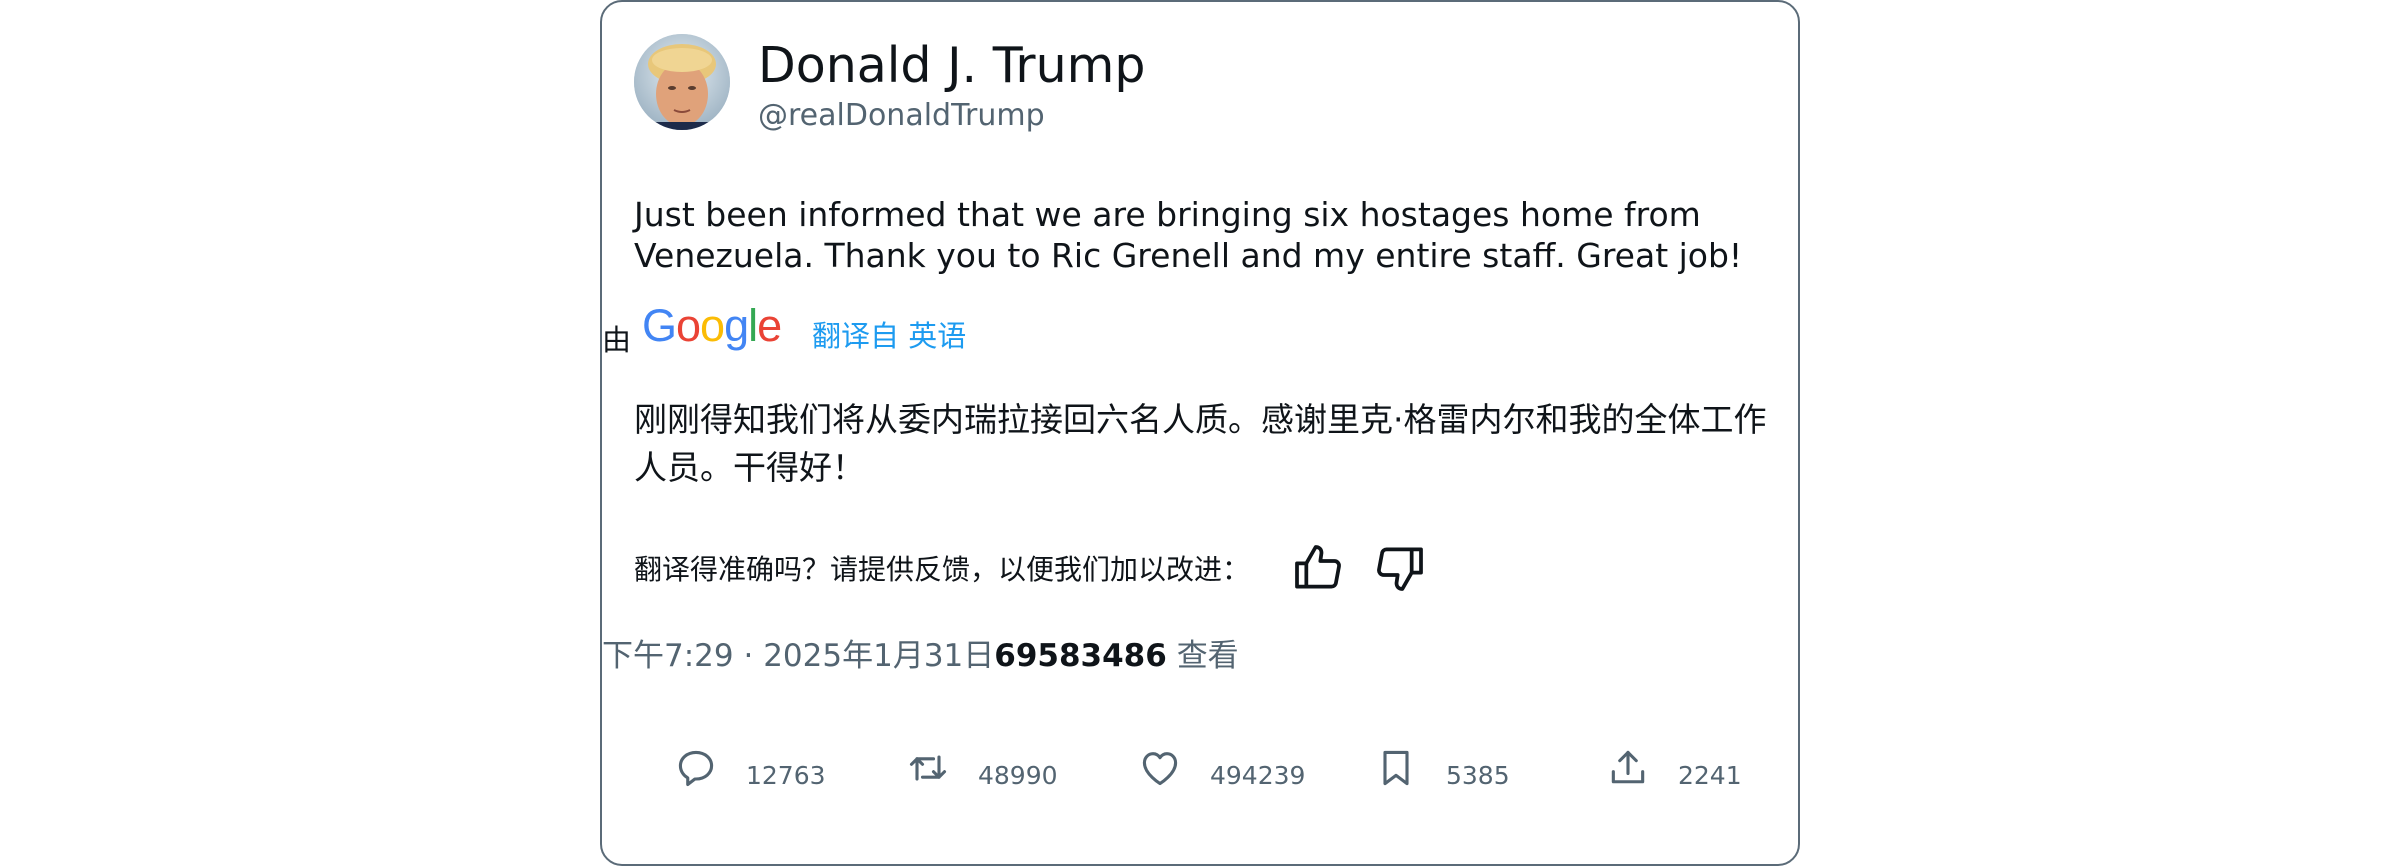 The image size is (2400, 866). I want to click on share-upload-icon, so click(1628, 767).